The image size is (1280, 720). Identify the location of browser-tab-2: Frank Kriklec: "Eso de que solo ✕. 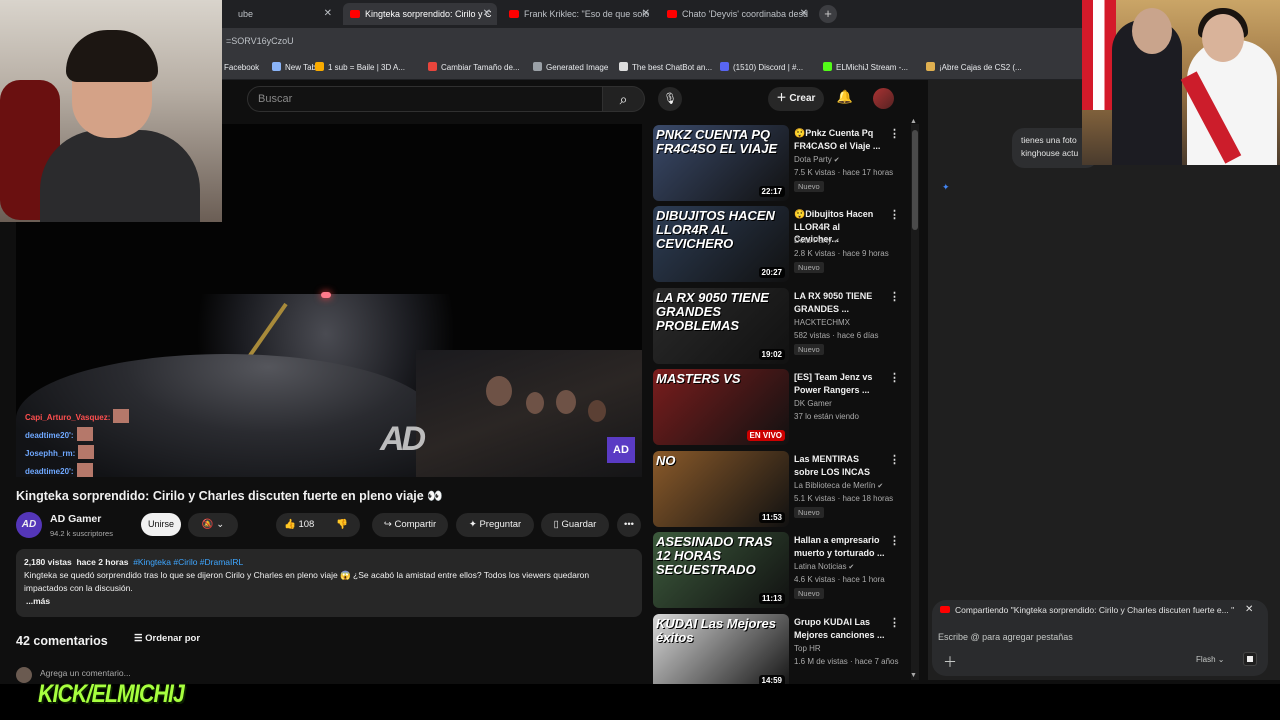
(579, 14).